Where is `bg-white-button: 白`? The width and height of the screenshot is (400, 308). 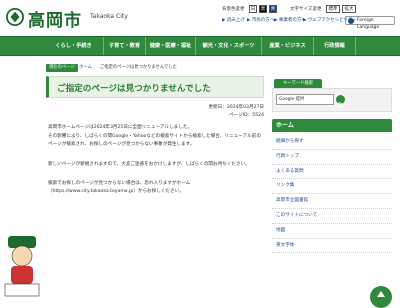 bg-white-button: 白 is located at coordinates (253, 9).